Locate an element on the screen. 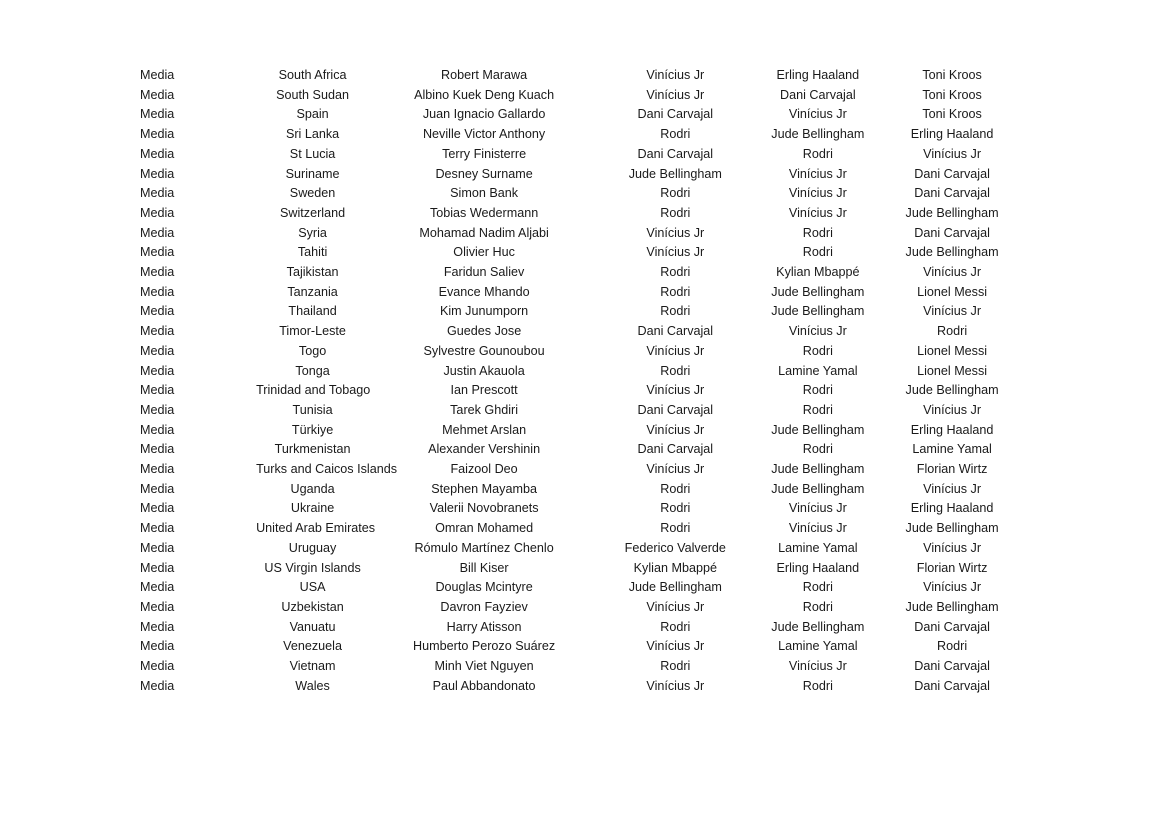  country-cell: Tajikistan is located at coordinates (312, 272).